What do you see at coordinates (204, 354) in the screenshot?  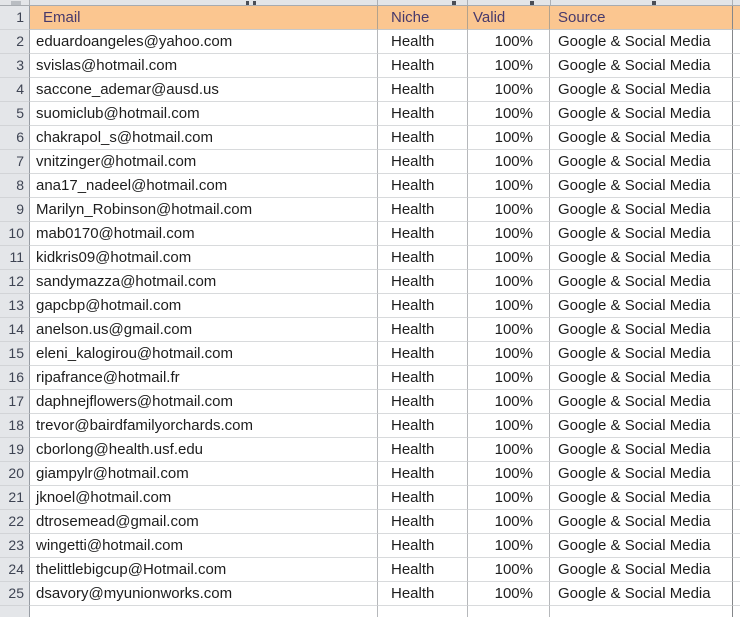 I see `cell-email: eleni_kalogirou@hotmail.com` at bounding box center [204, 354].